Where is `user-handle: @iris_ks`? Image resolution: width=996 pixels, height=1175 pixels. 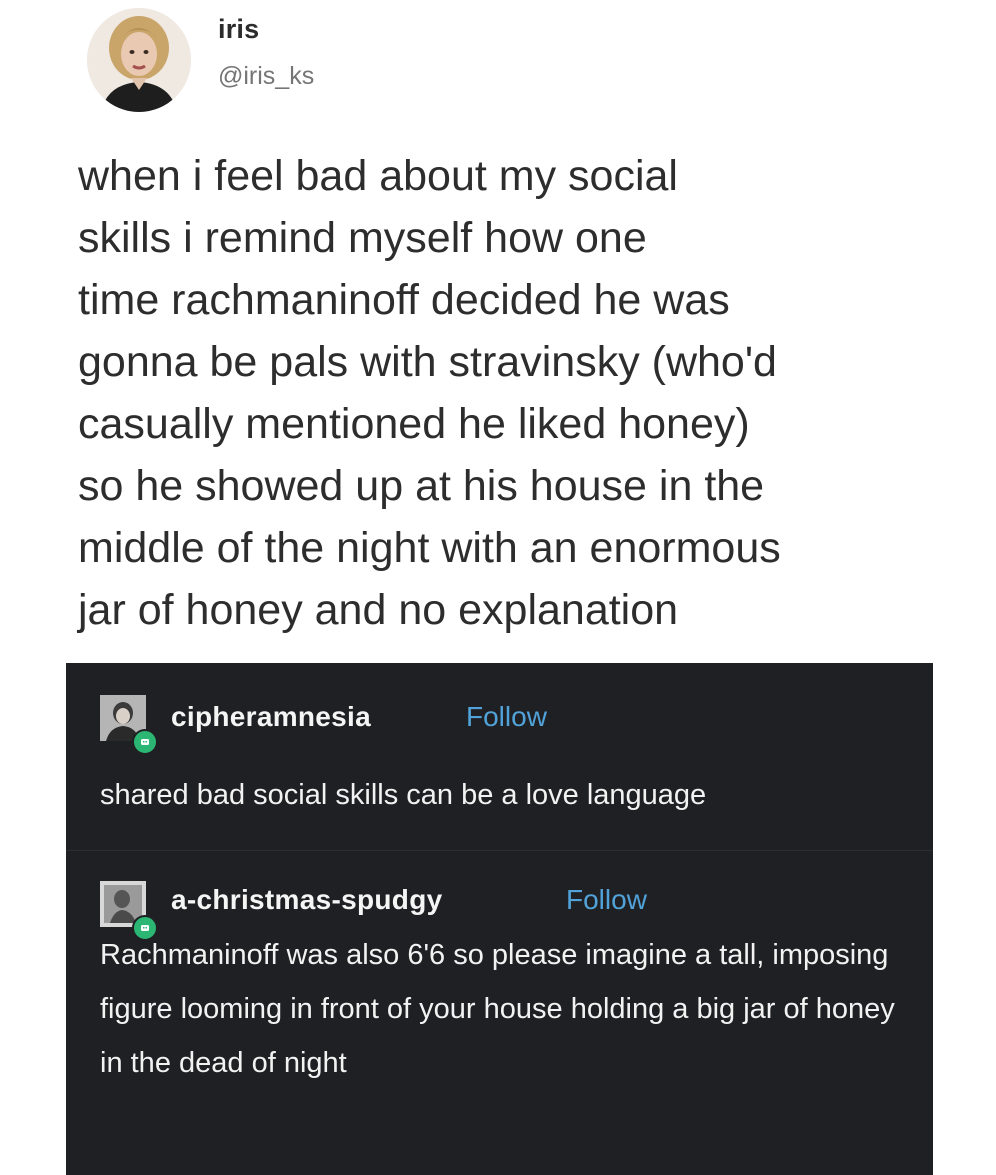
user-handle: @iris_ks is located at coordinates (266, 76).